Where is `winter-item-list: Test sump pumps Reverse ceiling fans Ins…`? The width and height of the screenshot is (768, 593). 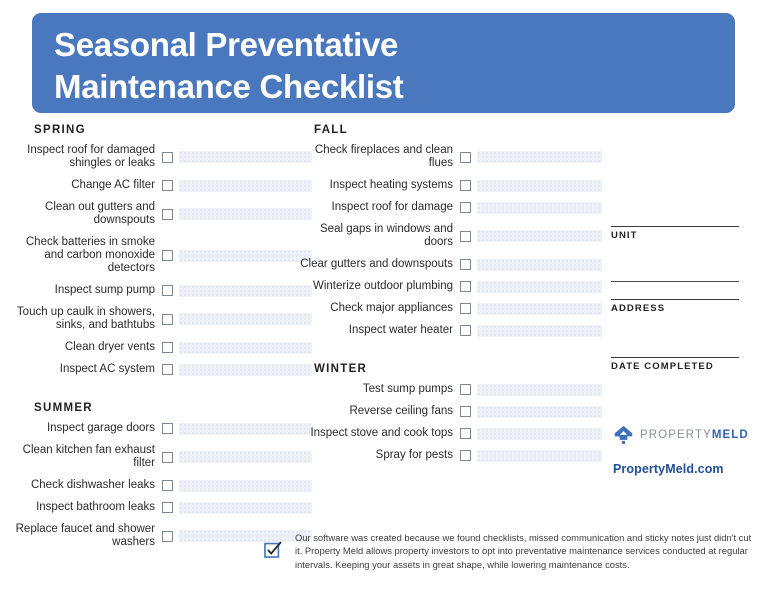 winter-item-list: Test sump pumps Reverse ceiling fans Ins… is located at coordinates (451, 422).